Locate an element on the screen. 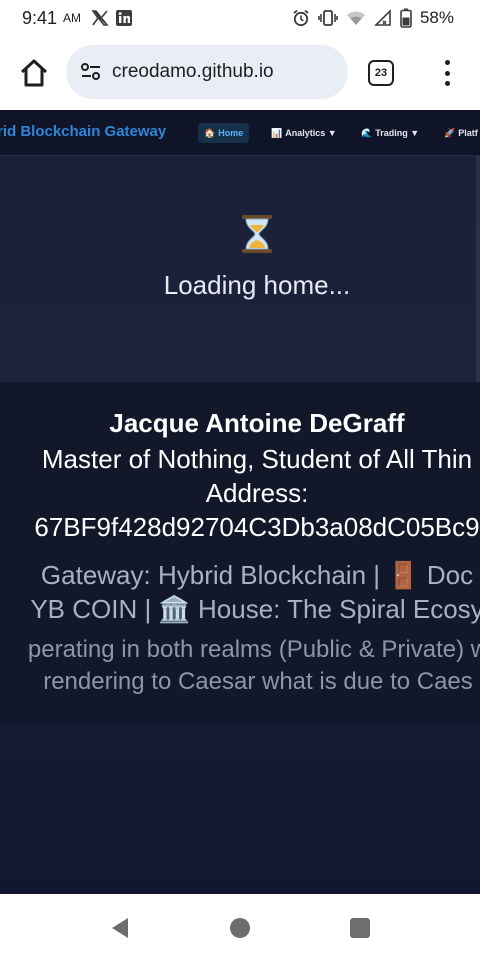 This screenshot has width=480, height=960. wifi-icon is located at coordinates (355, 18).